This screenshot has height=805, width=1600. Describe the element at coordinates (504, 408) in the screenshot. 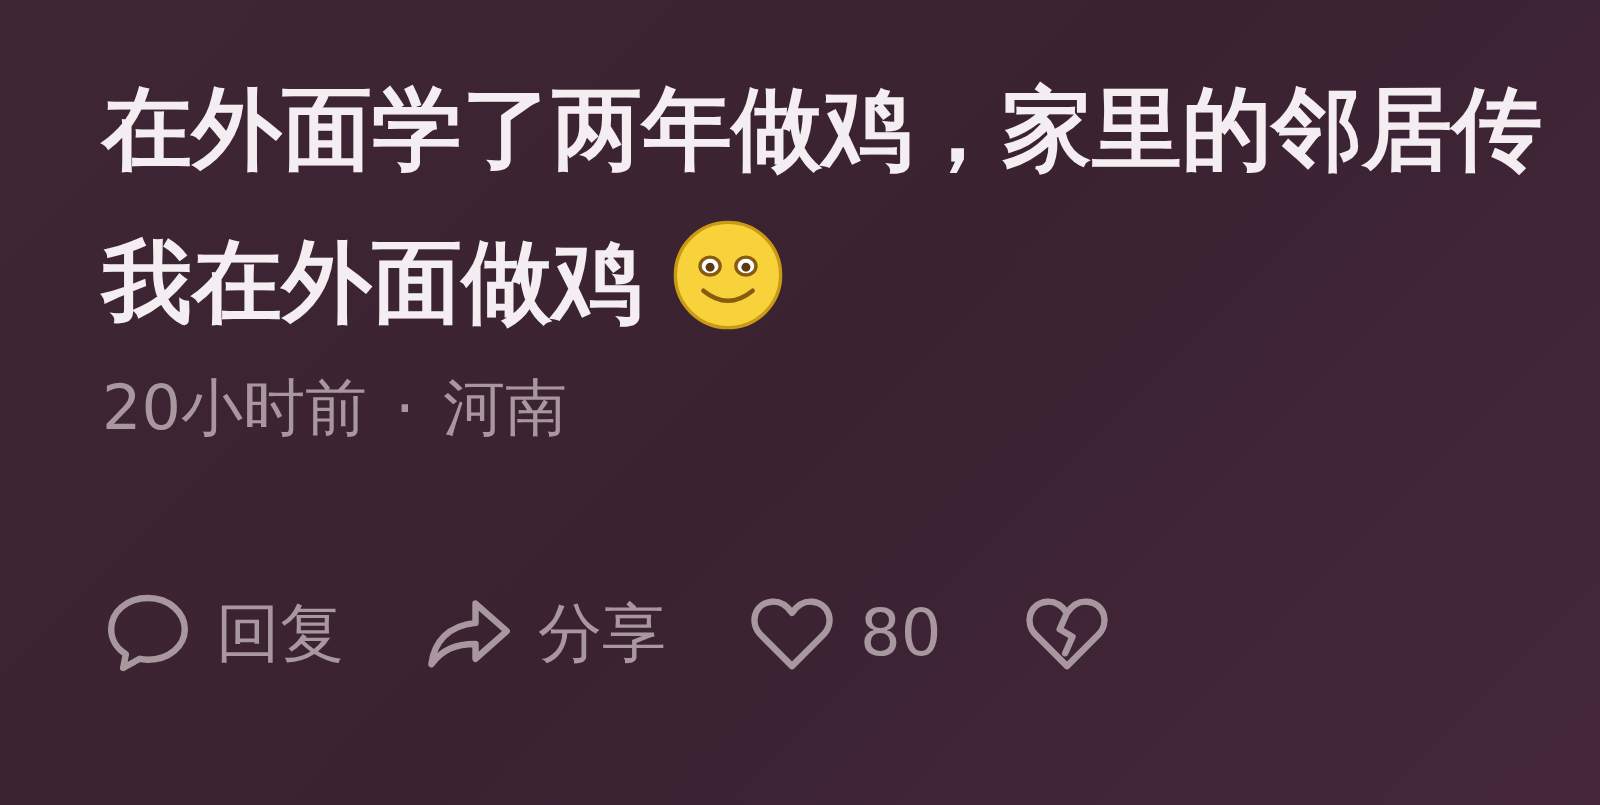

I see `comment-location: 河南` at that location.